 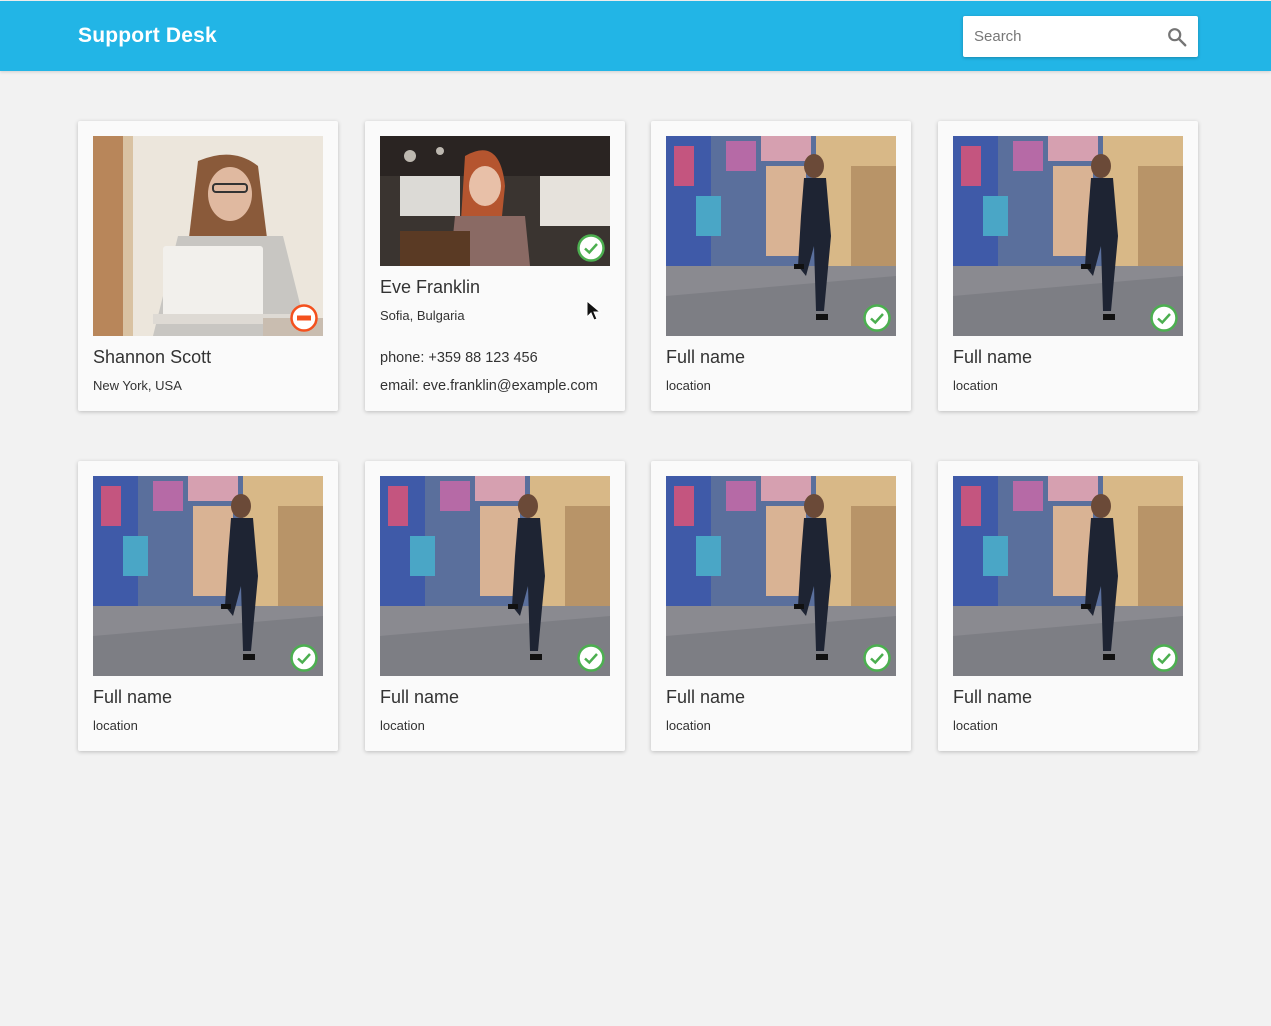 I want to click on contact-name: Eve Franklin, so click(x=430, y=287).